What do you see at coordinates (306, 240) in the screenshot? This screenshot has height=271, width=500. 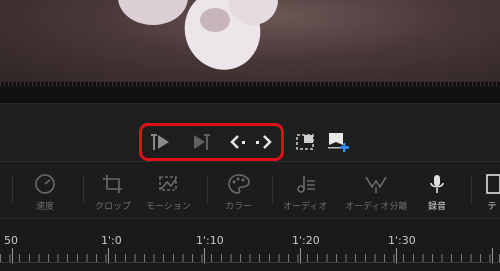 I see `ruler-label: 1':20` at bounding box center [306, 240].